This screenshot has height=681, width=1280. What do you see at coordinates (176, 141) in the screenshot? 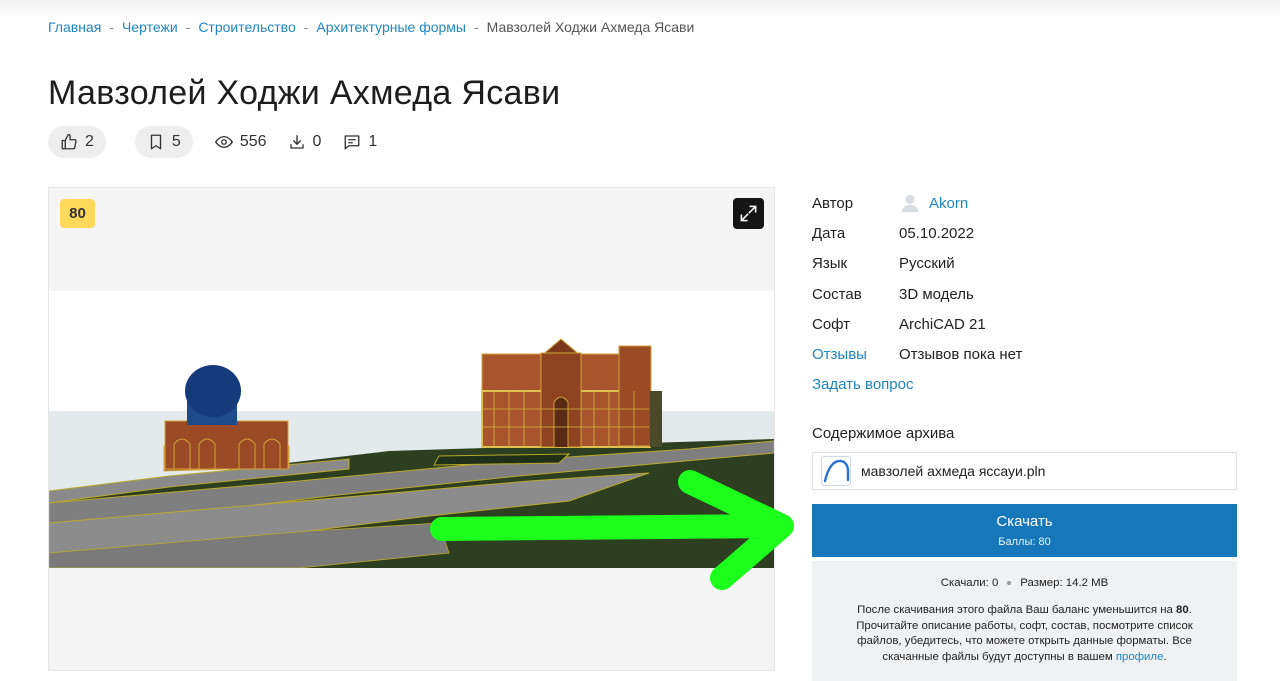
I see `bookmarks-count: 5` at bounding box center [176, 141].